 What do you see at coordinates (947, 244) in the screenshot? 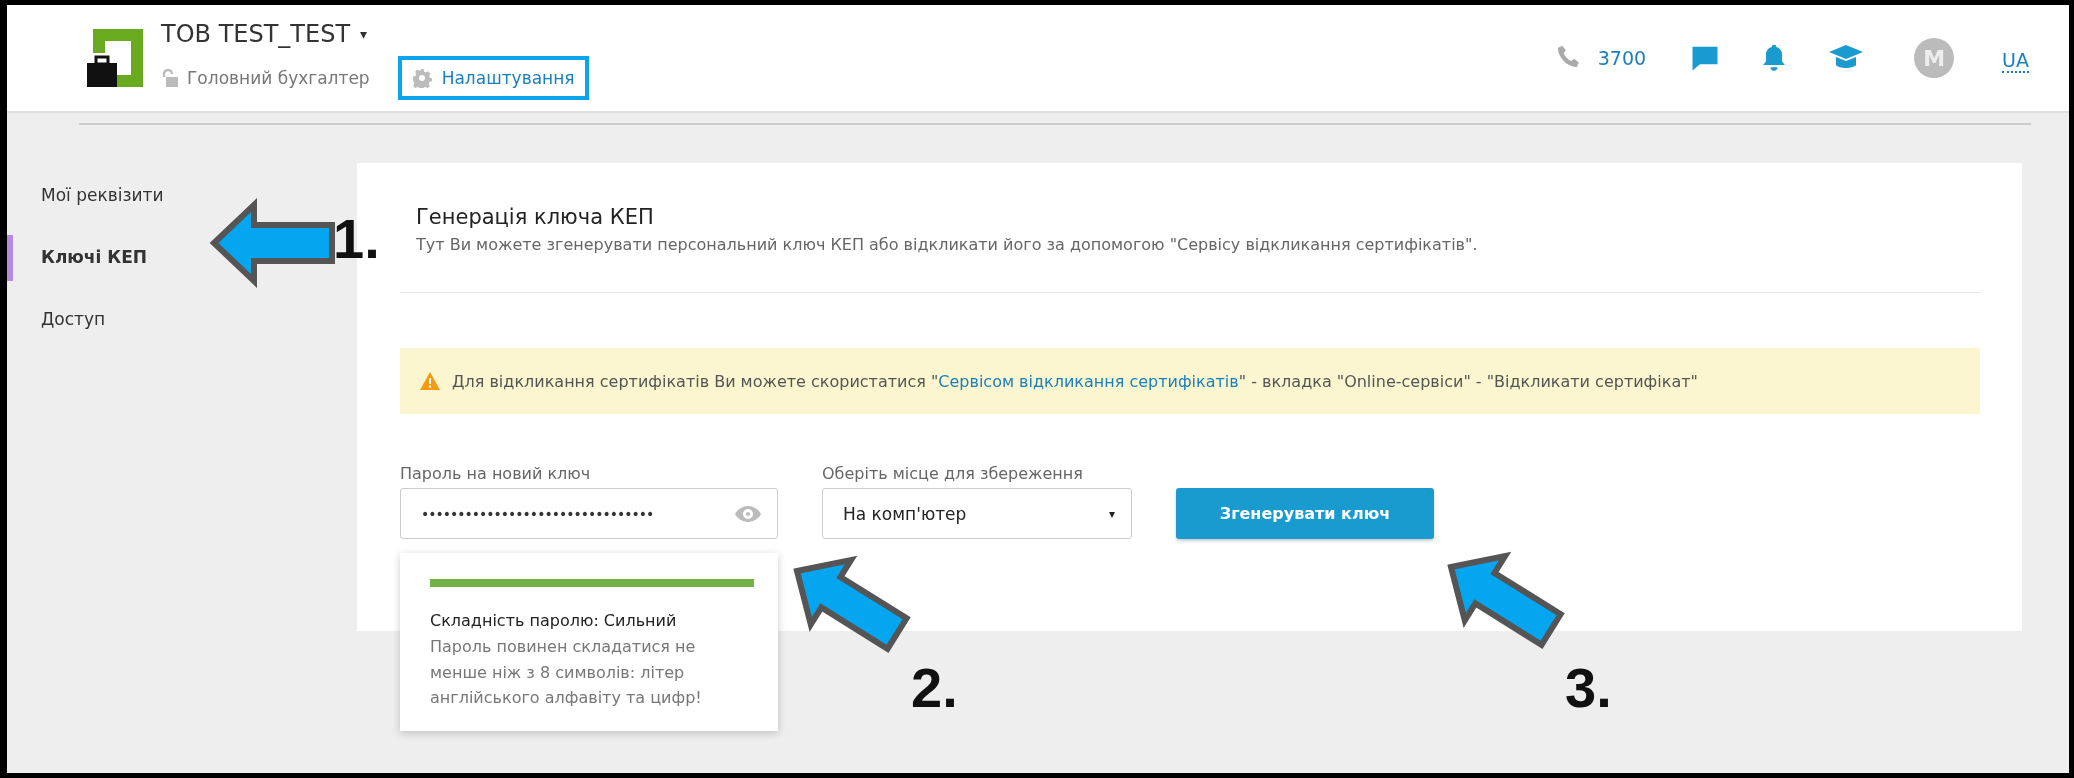
I see `section-description: Тут Ви можете згенерувати персональний ключ КЕП або відкликати його за допомогою "Сервісу відкликання сертифікатів".` at bounding box center [947, 244].